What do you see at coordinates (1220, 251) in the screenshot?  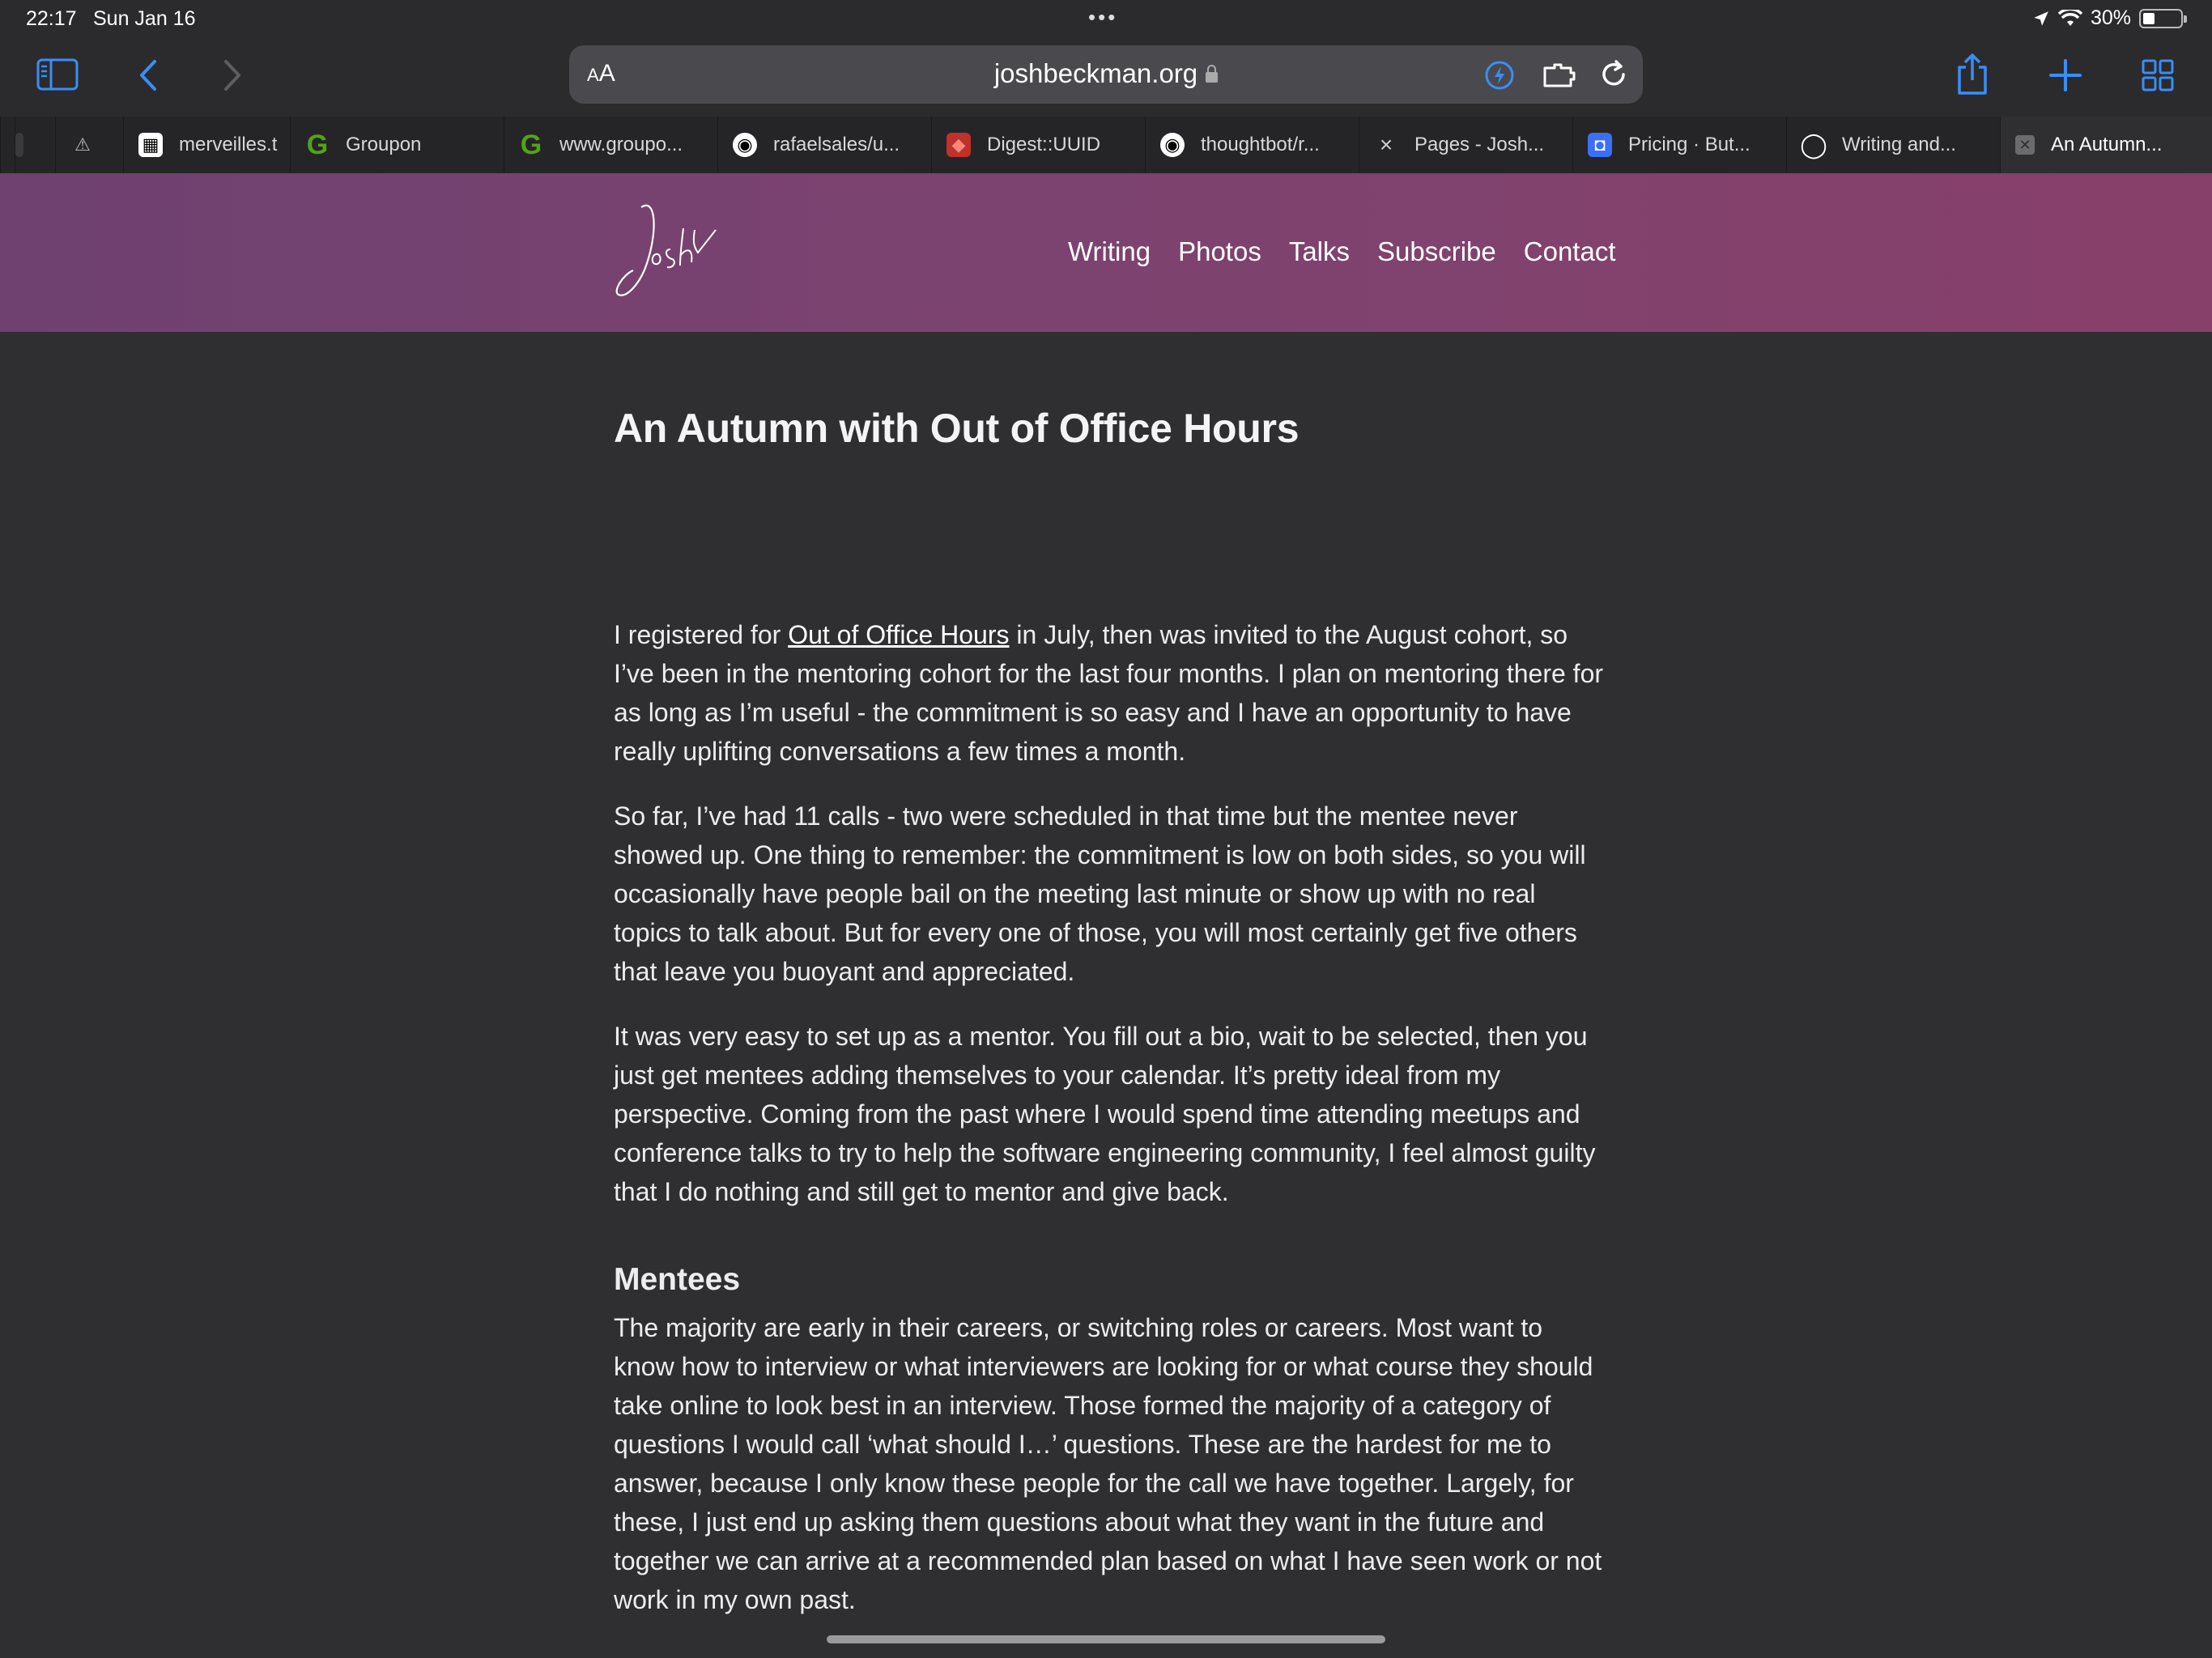 I see `nav-photos: Photos` at bounding box center [1220, 251].